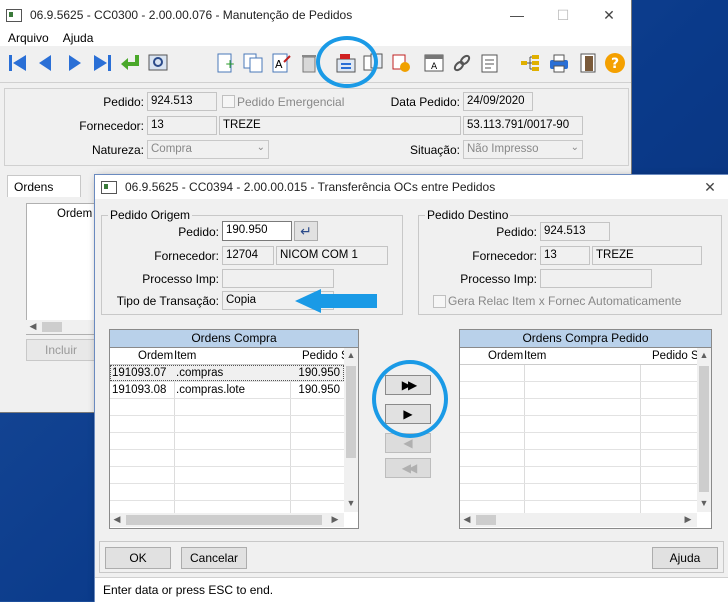  What do you see at coordinates (559, 63) in the screenshot?
I see `print-icon` at bounding box center [559, 63].